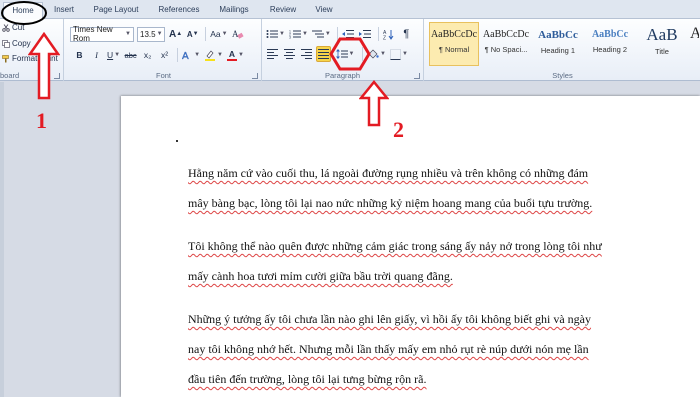  I want to click on align-right-button, so click(306, 54).